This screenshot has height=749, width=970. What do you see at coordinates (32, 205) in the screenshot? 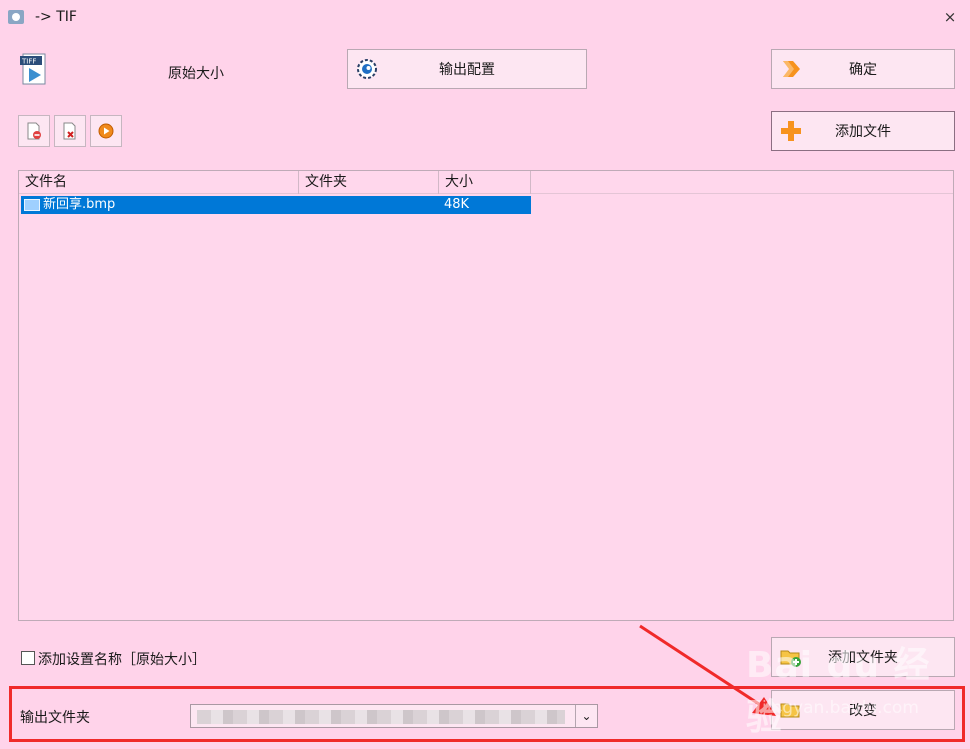
I see `image-file-icon` at bounding box center [32, 205].